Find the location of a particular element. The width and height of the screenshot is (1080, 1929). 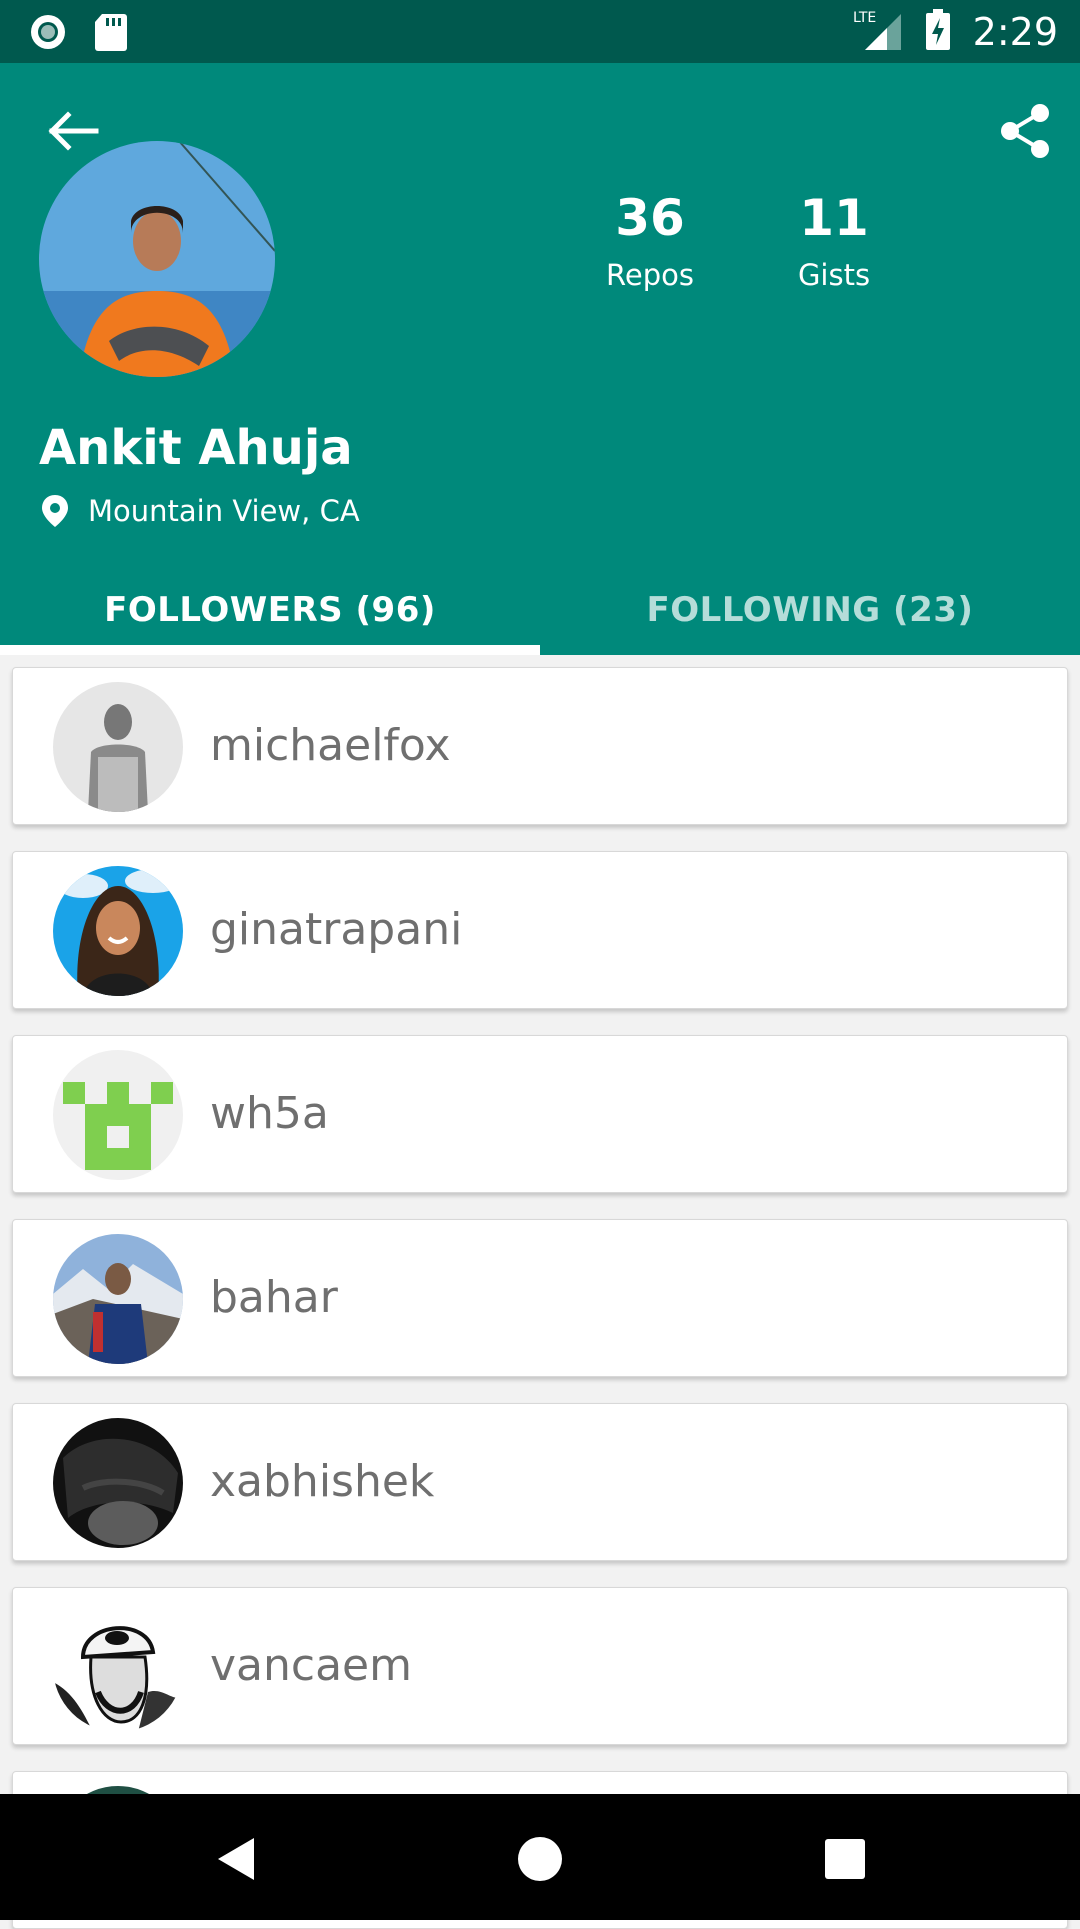

list-item: wh5a is located at coordinates (540, 1114).